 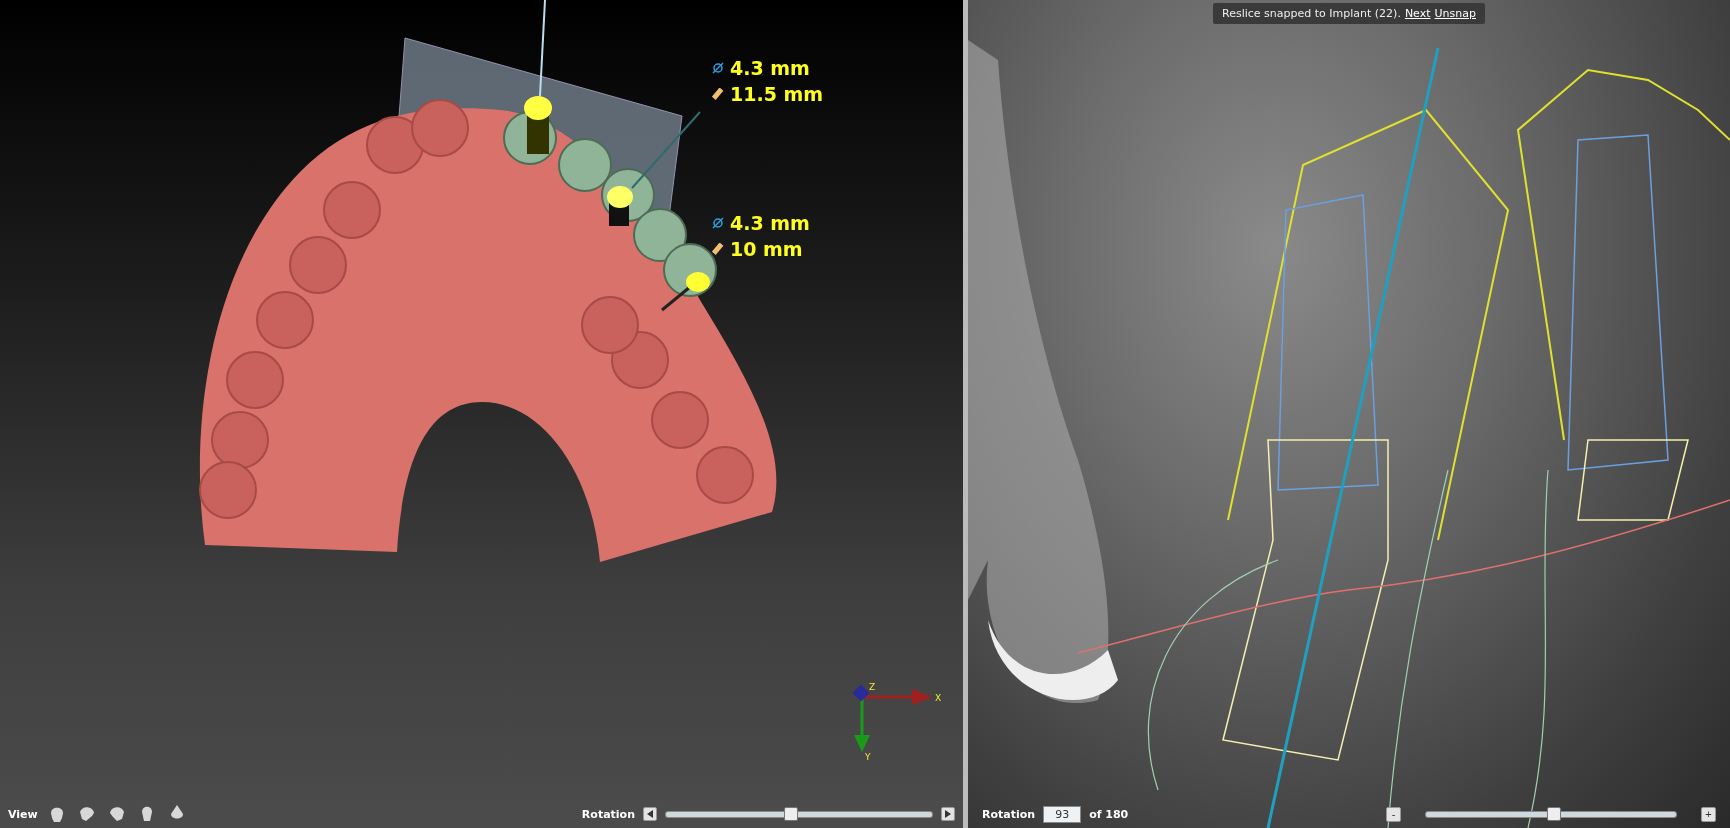 What do you see at coordinates (791, 813) in the screenshot?
I see `slider-thumb` at bounding box center [791, 813].